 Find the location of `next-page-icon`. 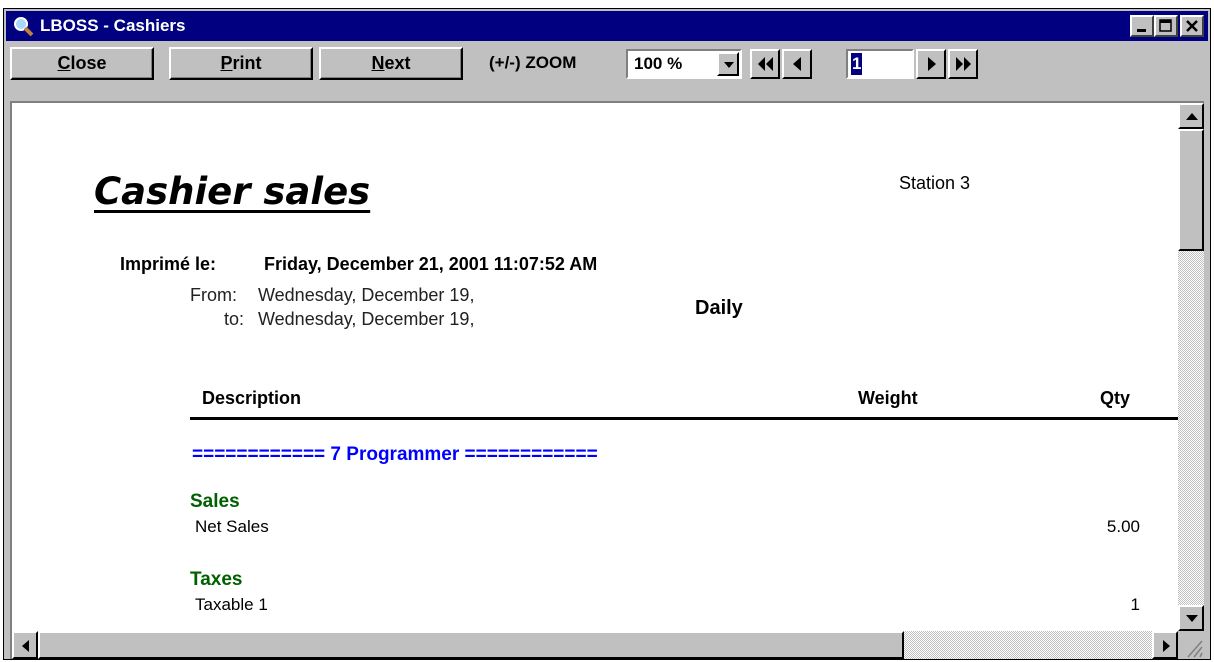

next-page-icon is located at coordinates (932, 64).